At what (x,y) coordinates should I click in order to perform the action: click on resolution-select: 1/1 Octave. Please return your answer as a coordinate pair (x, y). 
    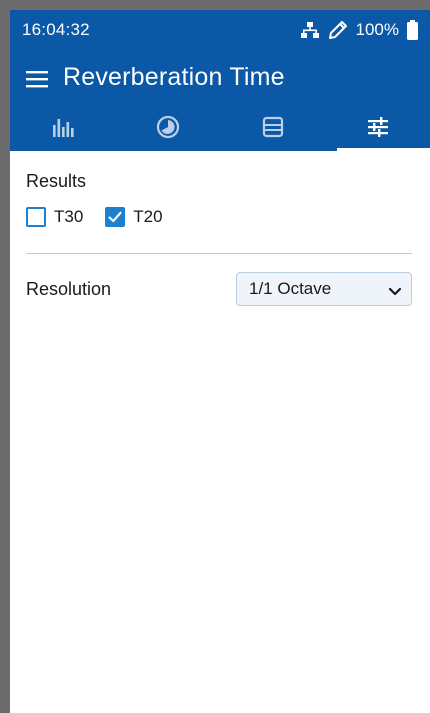
    Looking at the image, I should click on (324, 289).